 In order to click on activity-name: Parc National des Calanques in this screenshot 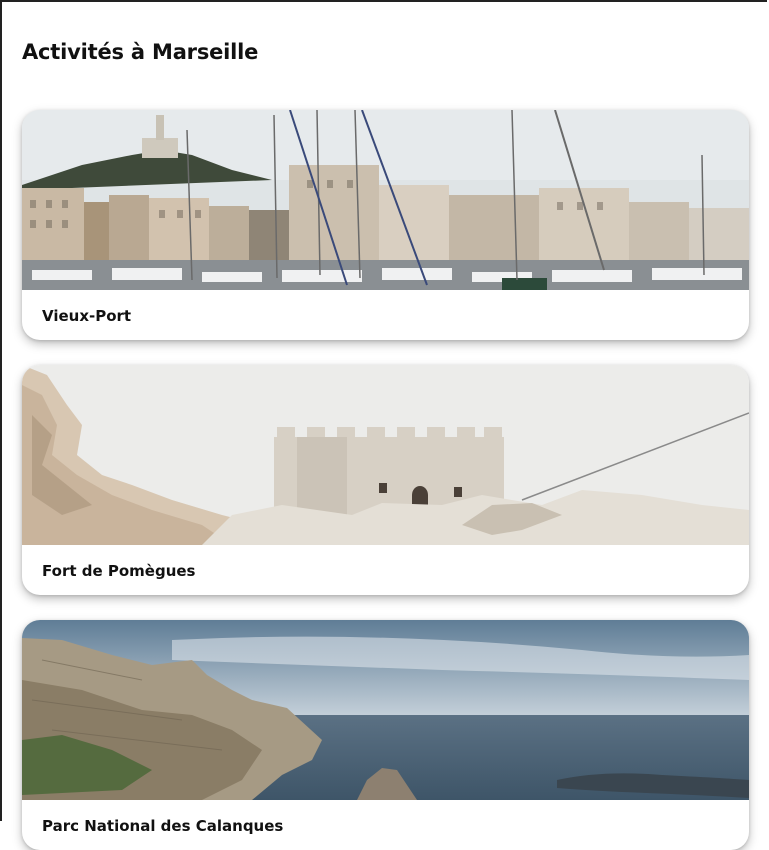, I will do `click(163, 826)`.